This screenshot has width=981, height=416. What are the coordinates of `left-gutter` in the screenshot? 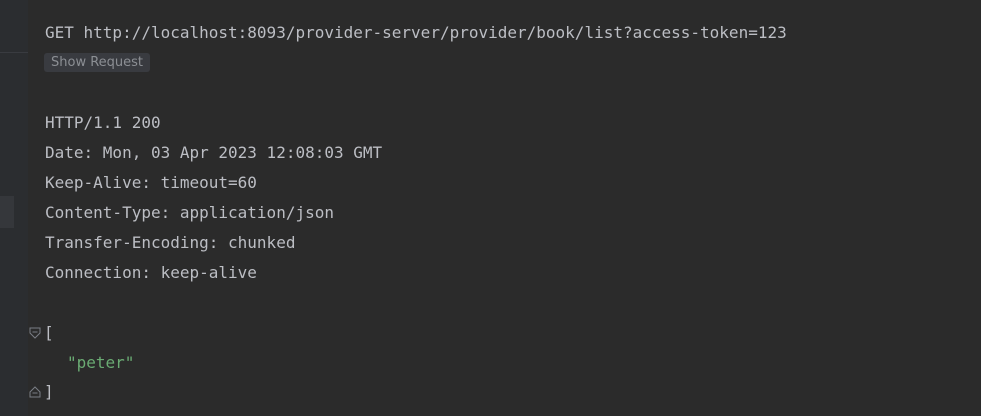 It's located at (14, 208).